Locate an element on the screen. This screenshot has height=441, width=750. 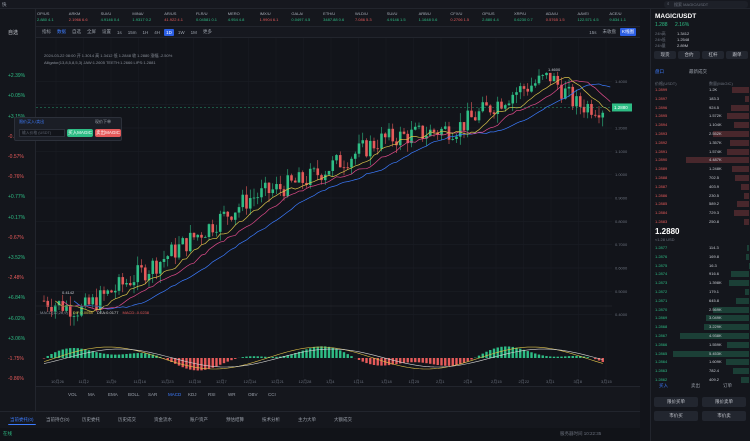
indicator-toggle: EMA is located at coordinates (113, 394).